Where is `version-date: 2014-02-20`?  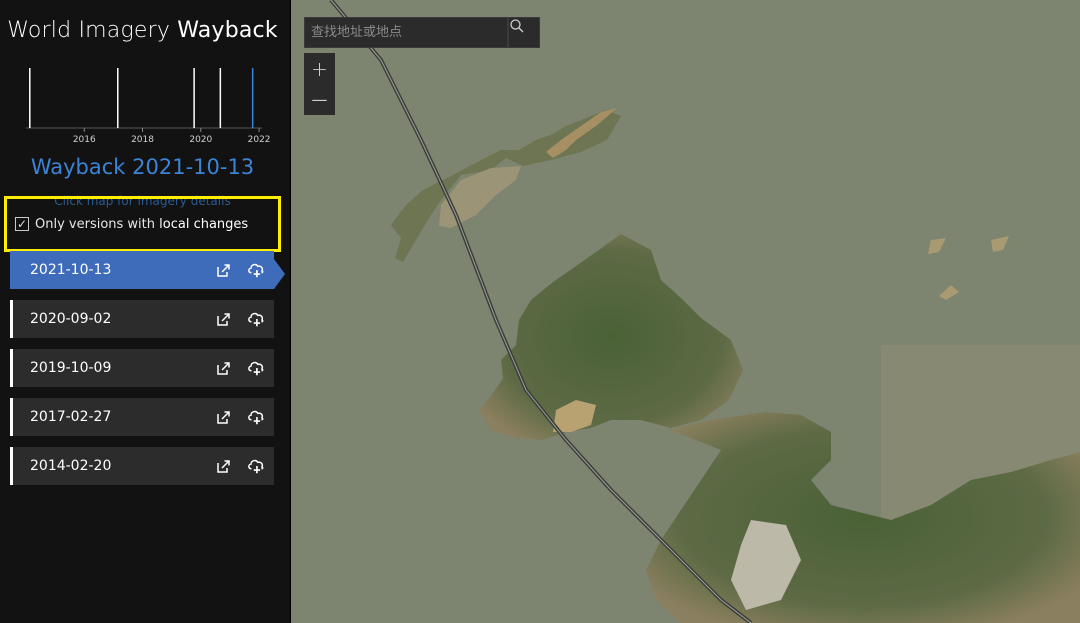 version-date: 2014-02-20 is located at coordinates (71, 466).